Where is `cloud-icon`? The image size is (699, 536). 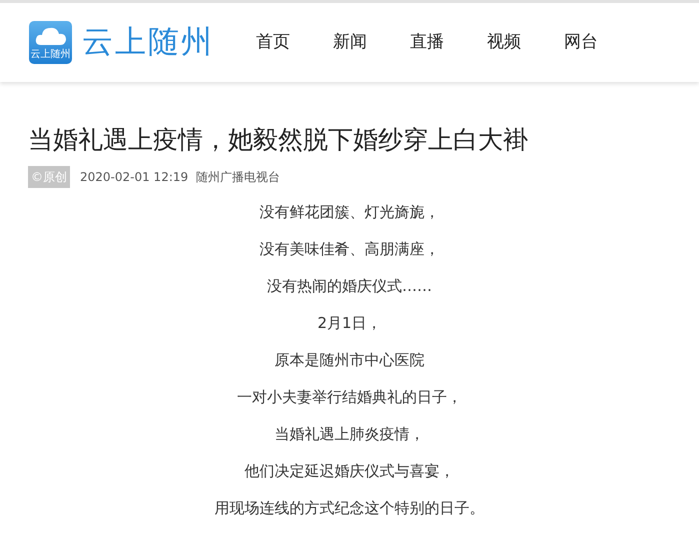 cloud-icon is located at coordinates (50, 36).